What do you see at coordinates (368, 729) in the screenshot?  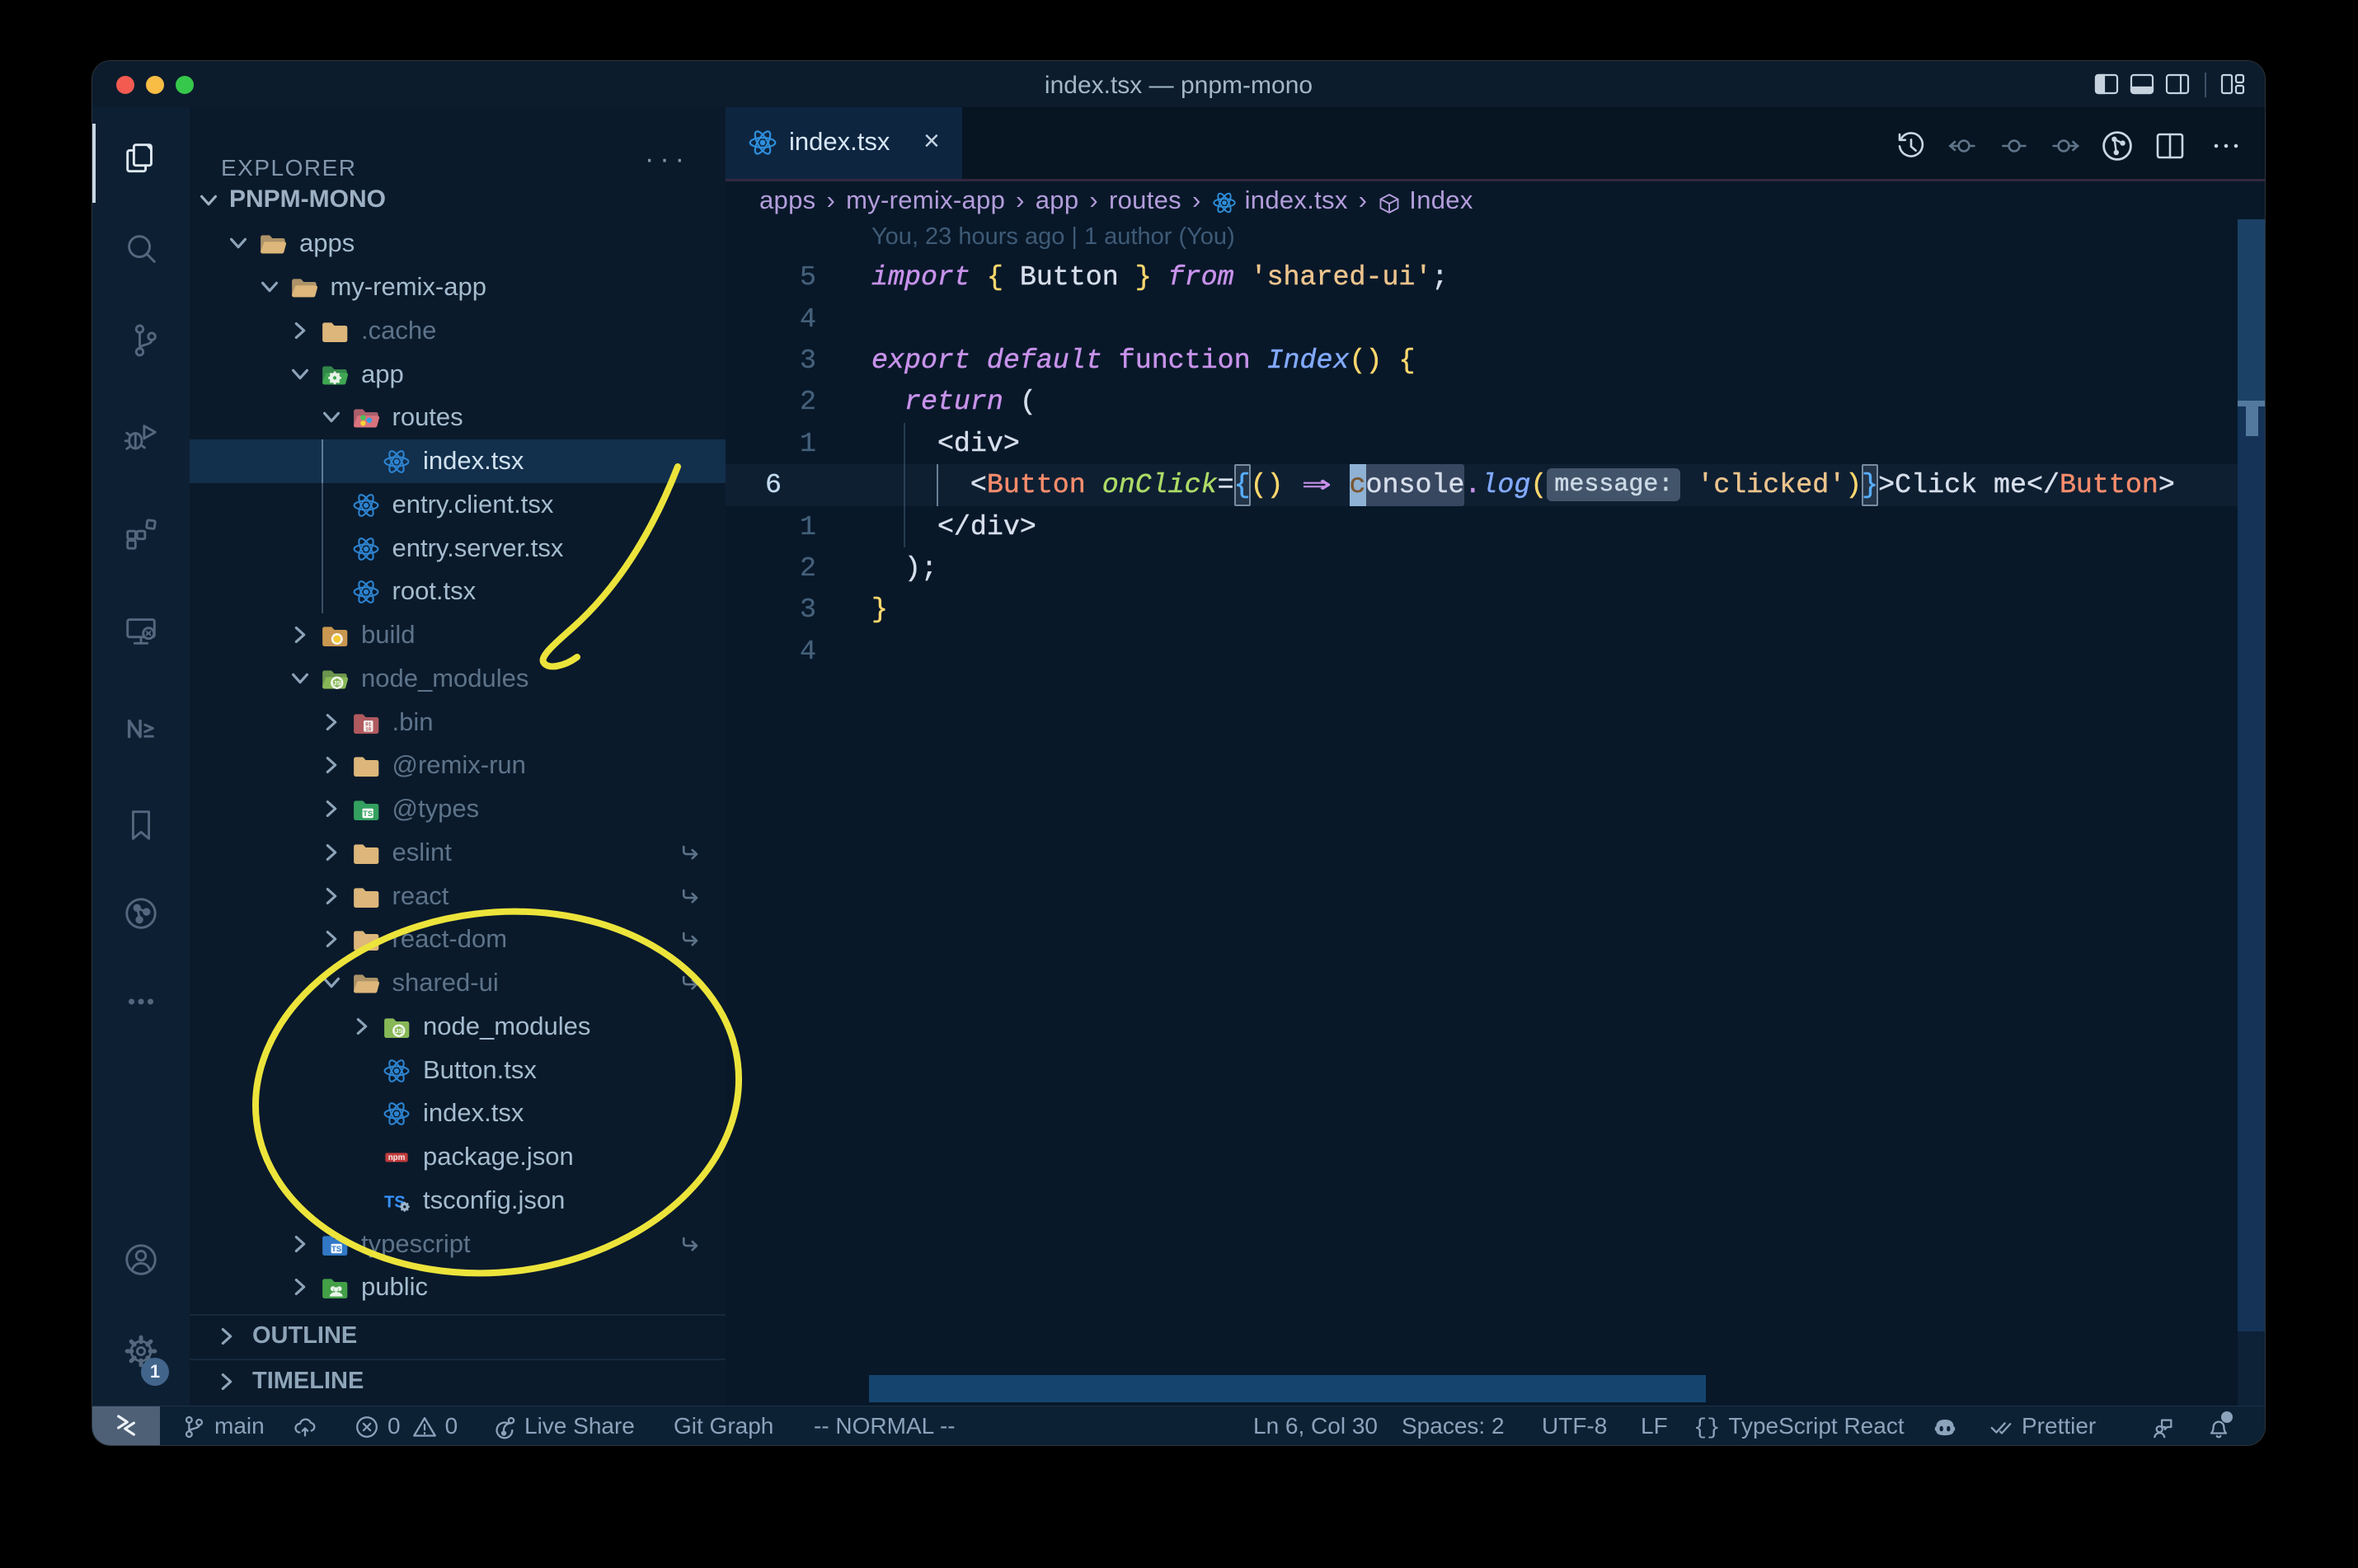 I see `svg-text: 10` at bounding box center [368, 729].